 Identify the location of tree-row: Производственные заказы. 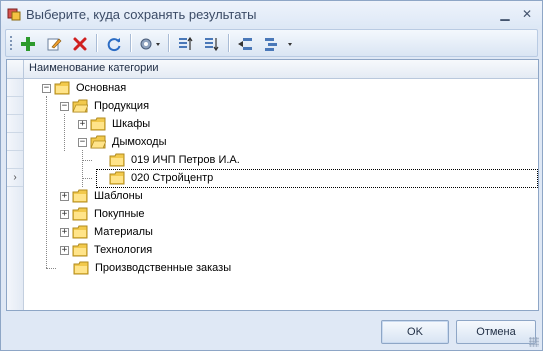
(281, 268).